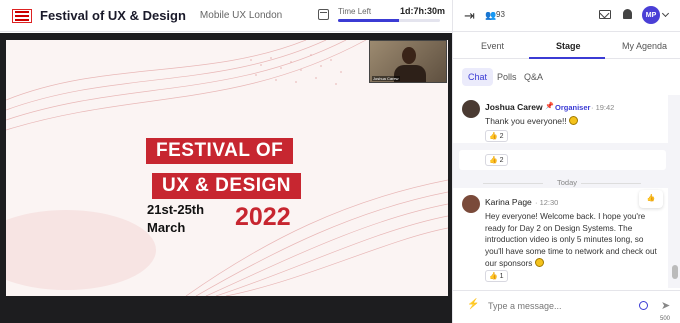 The height and width of the screenshot is (323, 680). What do you see at coordinates (176, 209) in the screenshot?
I see `slide-dates-line1: 21st-25th` at bounding box center [176, 209].